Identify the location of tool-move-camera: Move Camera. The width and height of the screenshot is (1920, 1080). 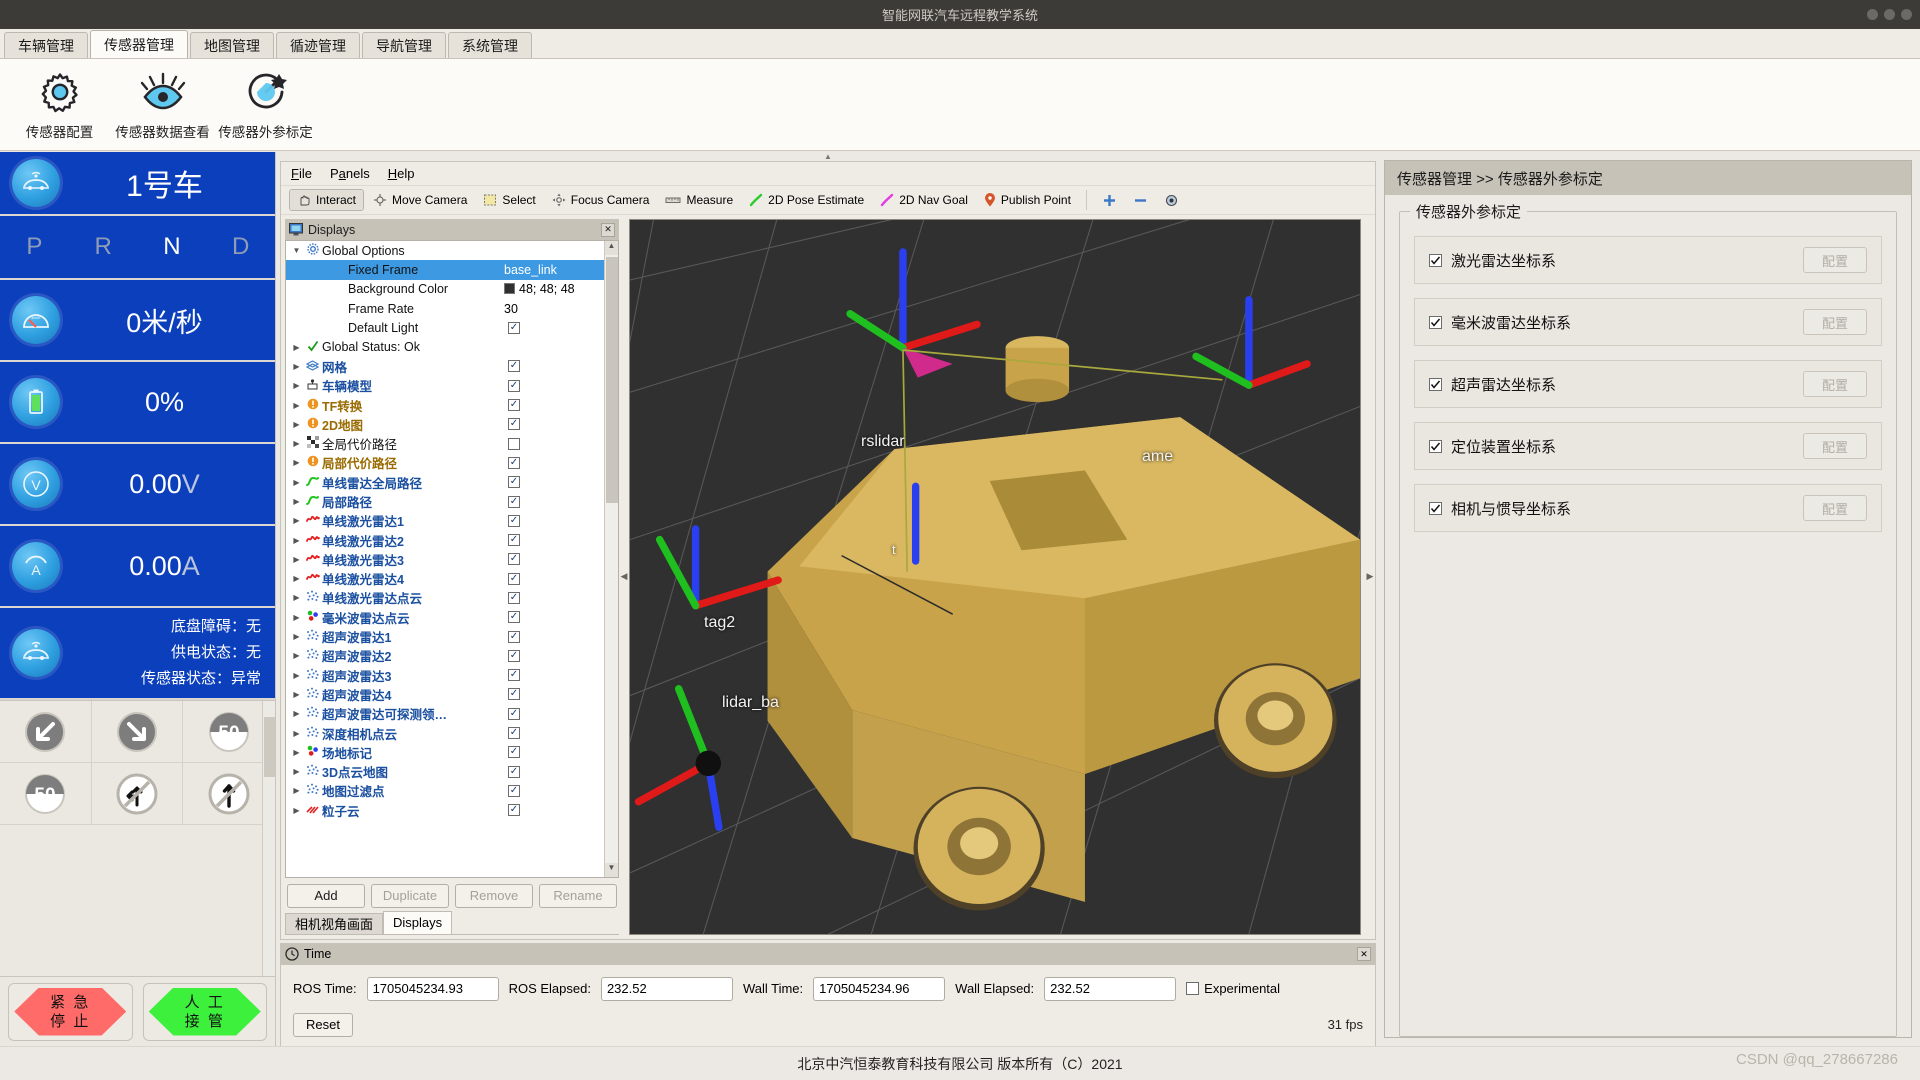
(420, 200).